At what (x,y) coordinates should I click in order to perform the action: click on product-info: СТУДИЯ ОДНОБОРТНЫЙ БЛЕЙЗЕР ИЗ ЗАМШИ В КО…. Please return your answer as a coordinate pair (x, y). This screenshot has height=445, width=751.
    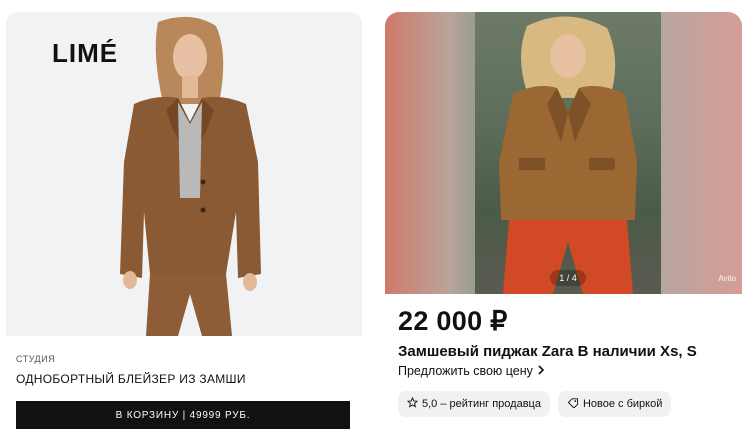
    Looking at the image, I should click on (184, 390).